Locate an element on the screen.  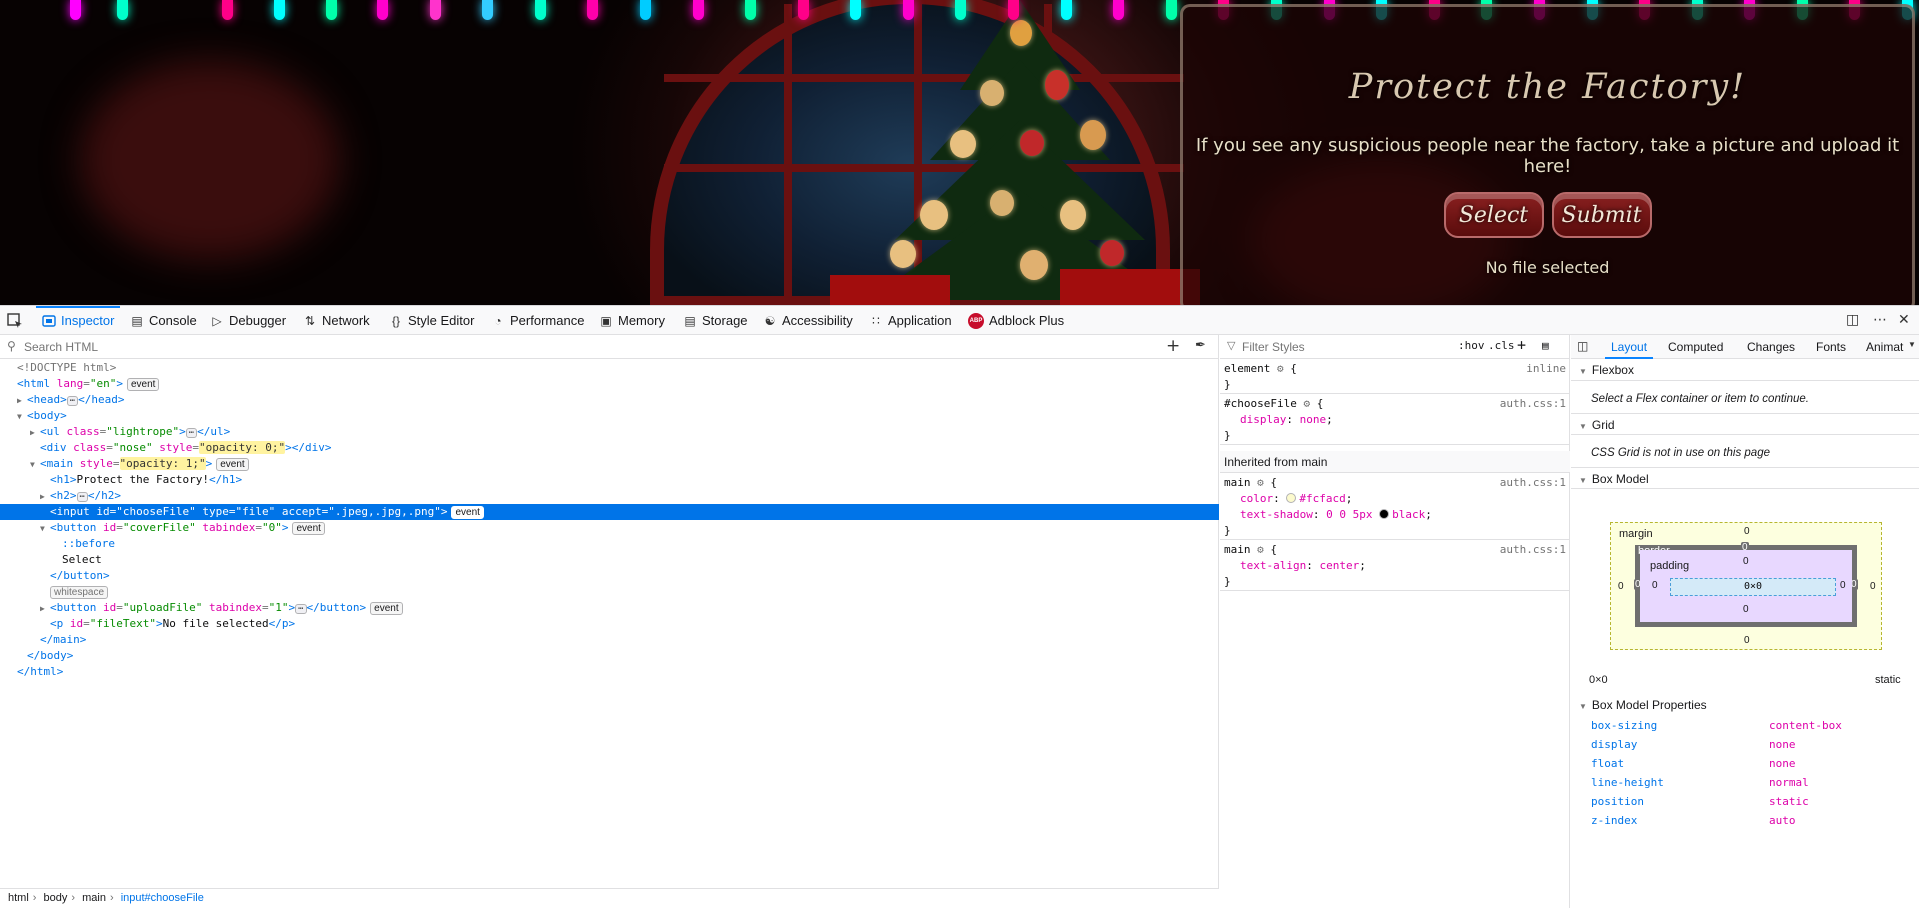
margin-right-value: 0 is located at coordinates (1873, 586).